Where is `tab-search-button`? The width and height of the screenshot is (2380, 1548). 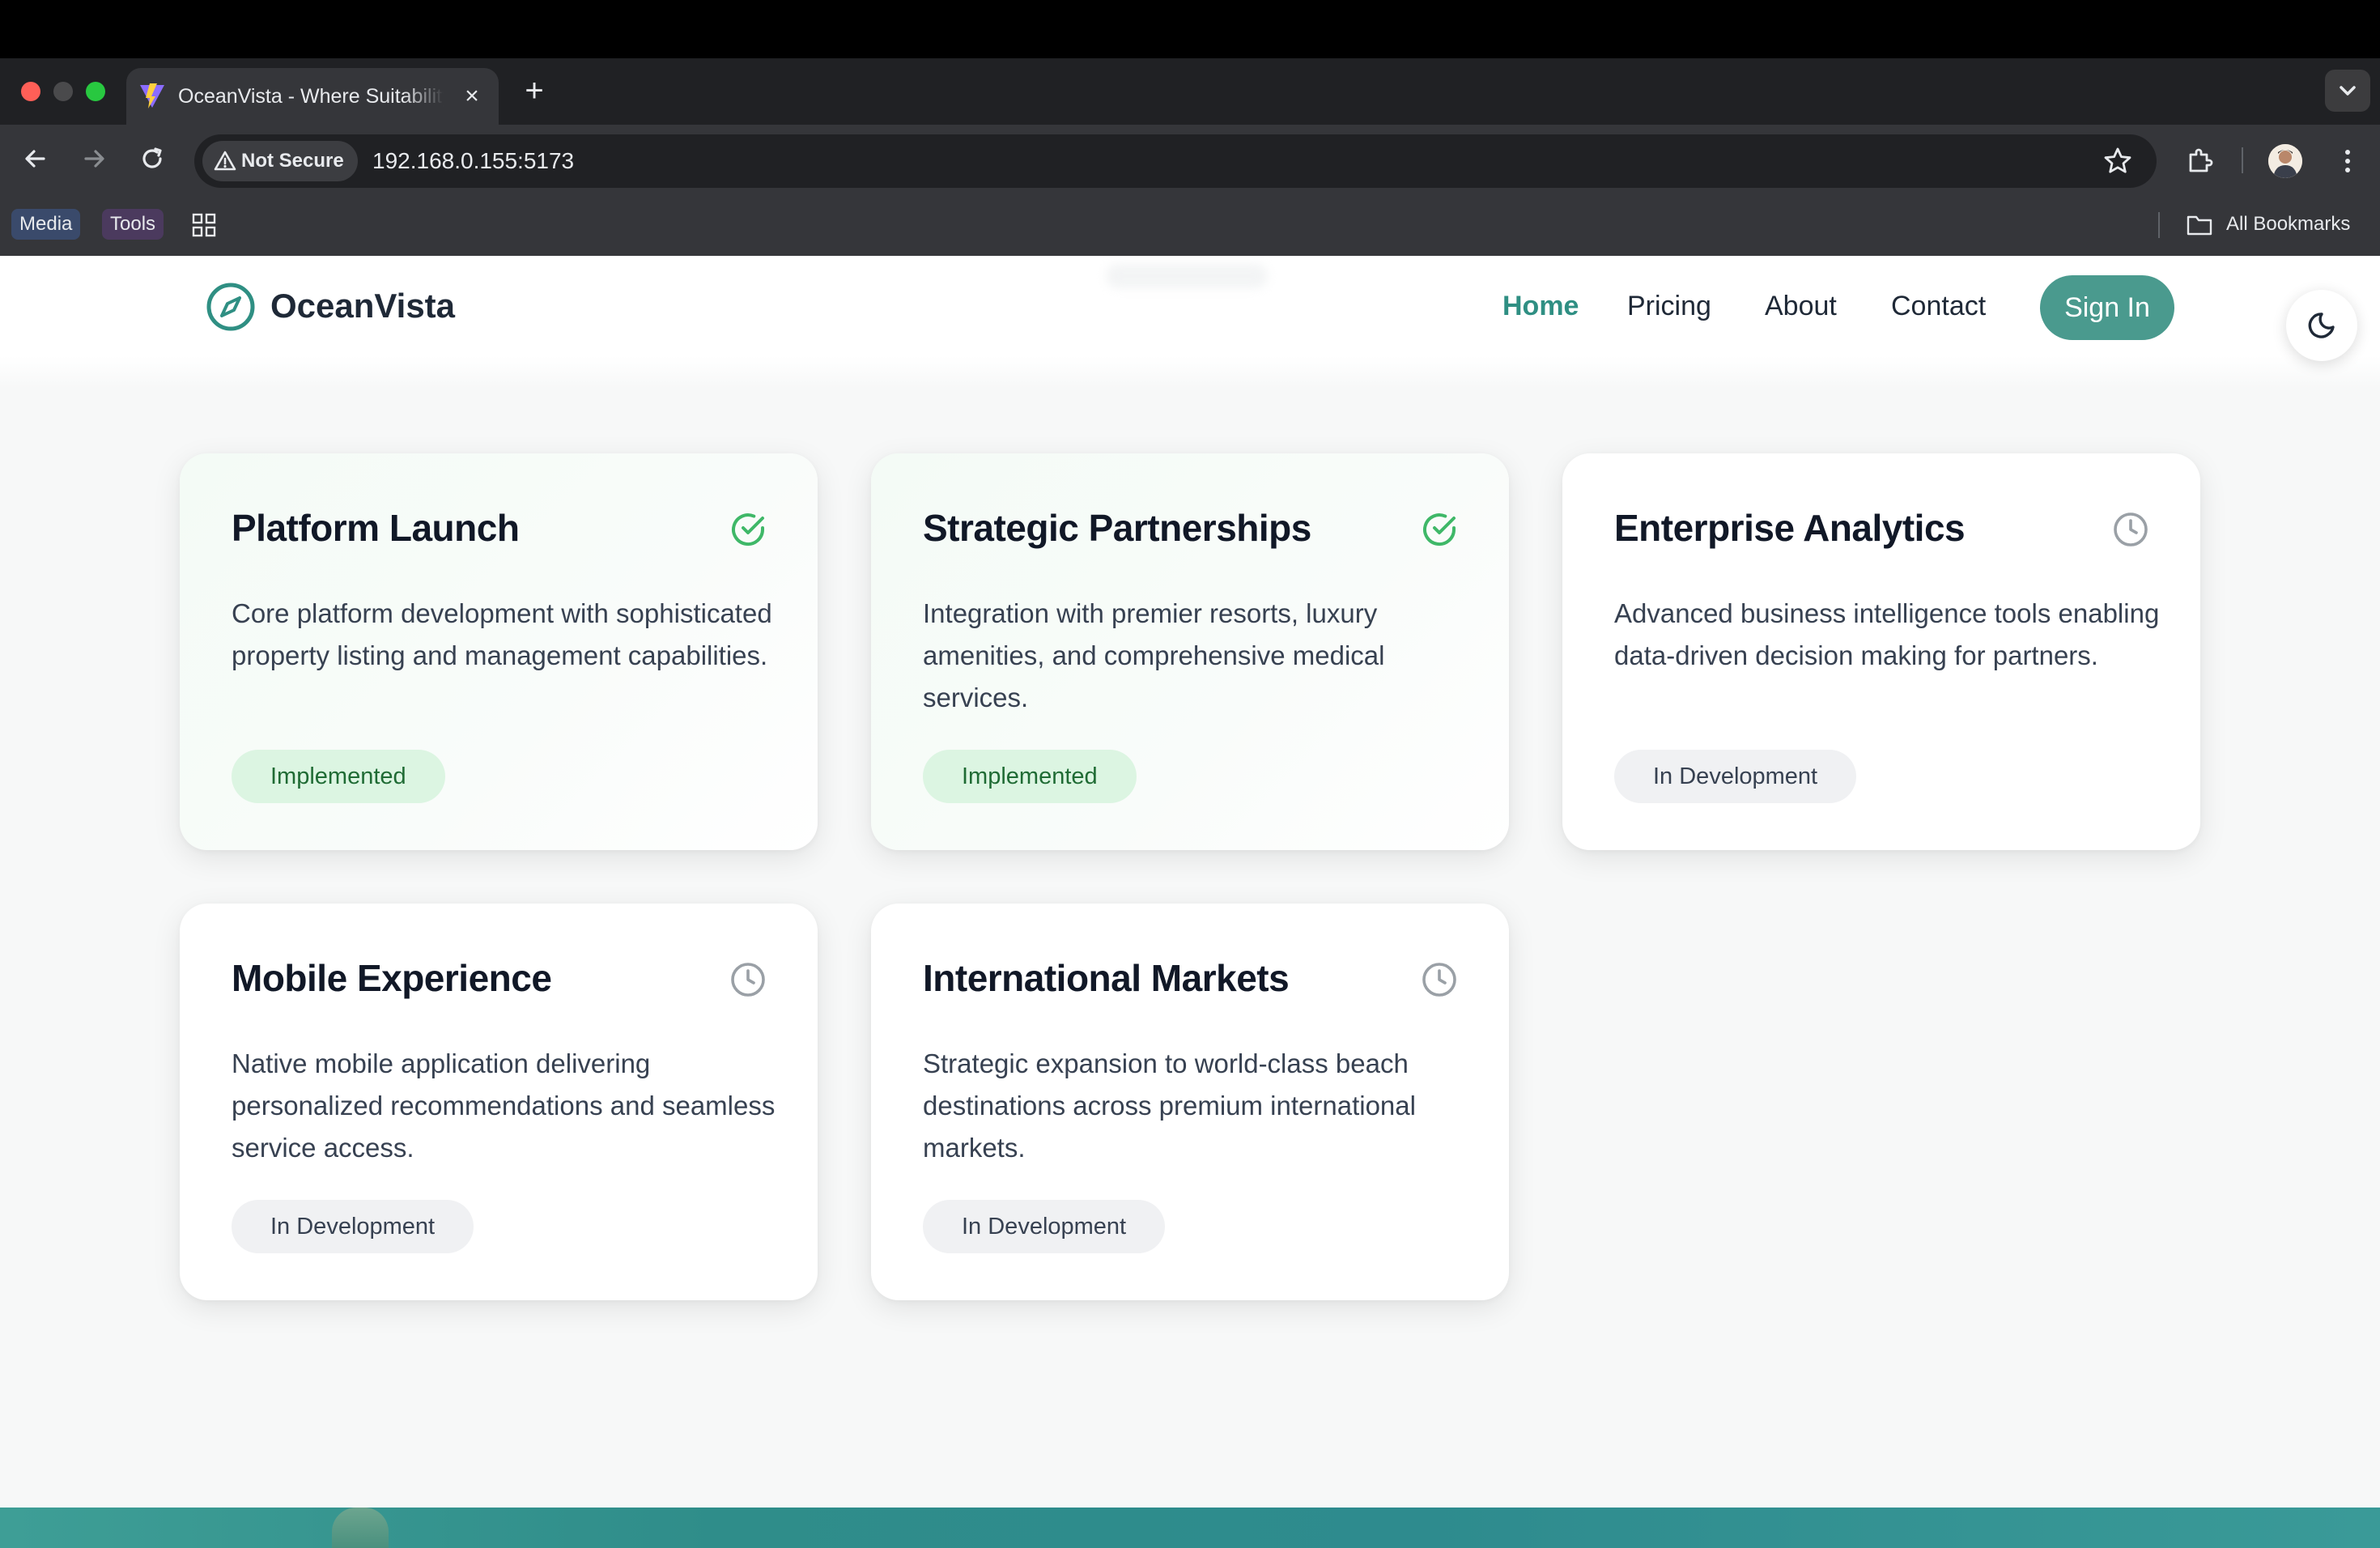
tab-search-button is located at coordinates (2347, 91).